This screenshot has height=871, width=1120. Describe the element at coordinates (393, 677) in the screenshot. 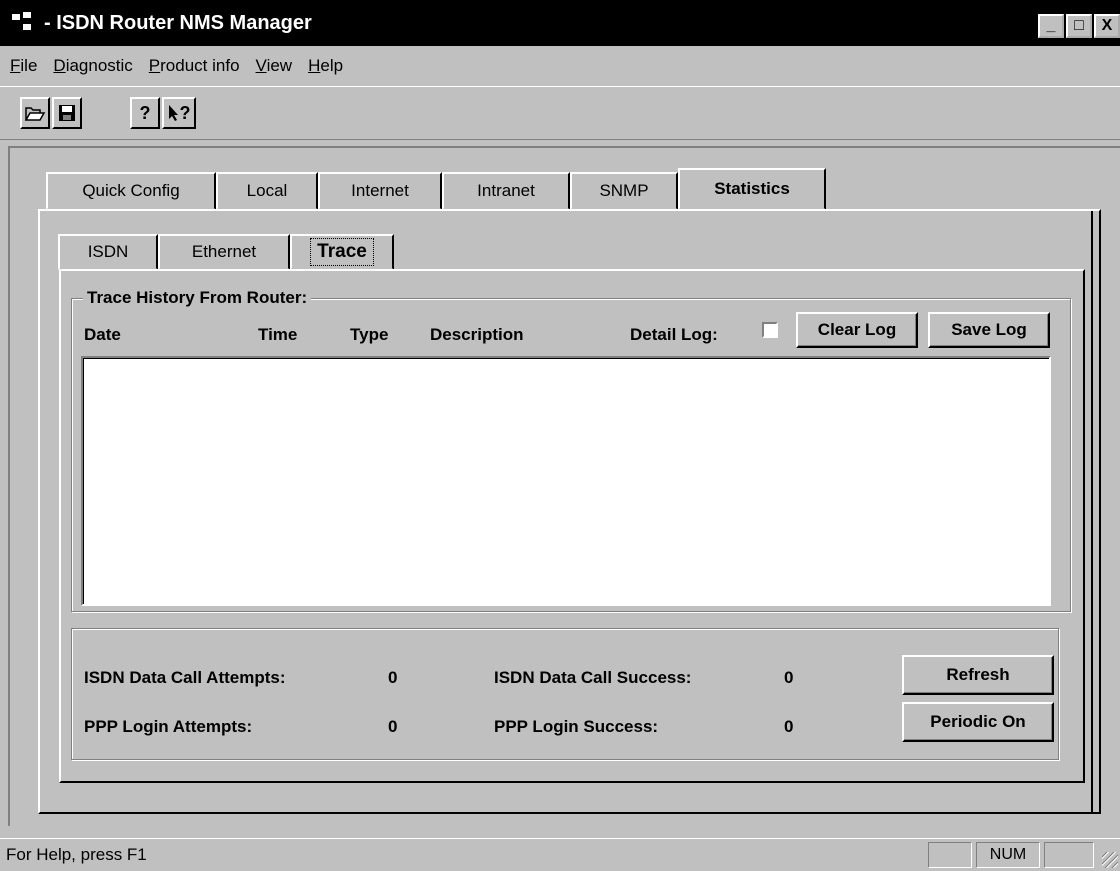

I see `isdn-attempts-value: 0` at that location.